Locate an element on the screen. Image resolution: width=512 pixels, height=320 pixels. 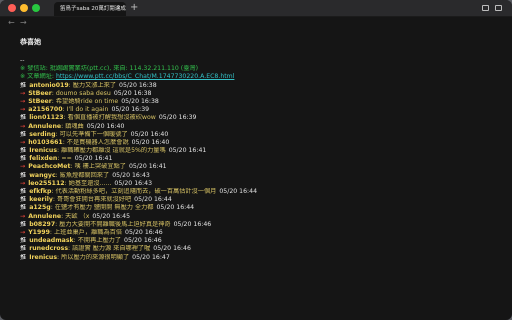
comment-row: 推 b08297: 壓力大要開不開離職後馬上迫好真是神奇 05/20 16:46 is located at coordinates (260, 225).